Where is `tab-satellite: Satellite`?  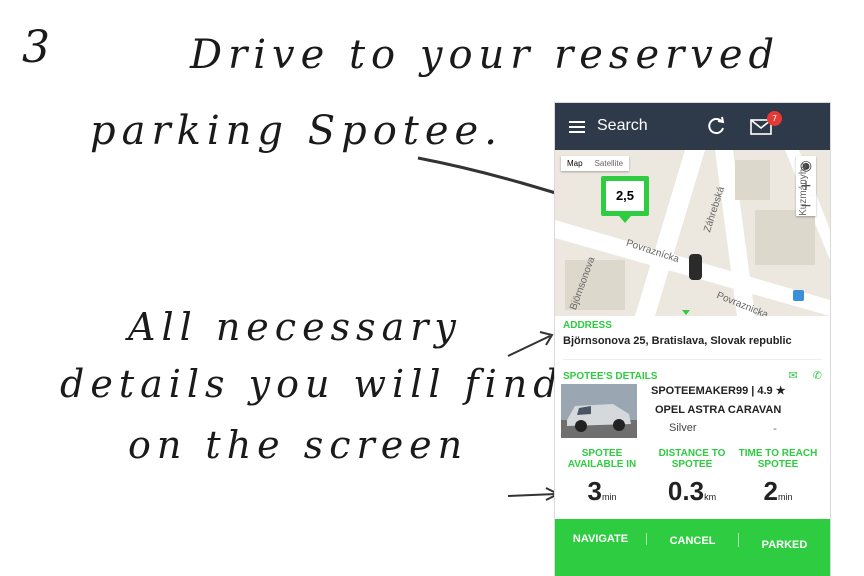 tab-satellite: Satellite is located at coordinates (609, 163).